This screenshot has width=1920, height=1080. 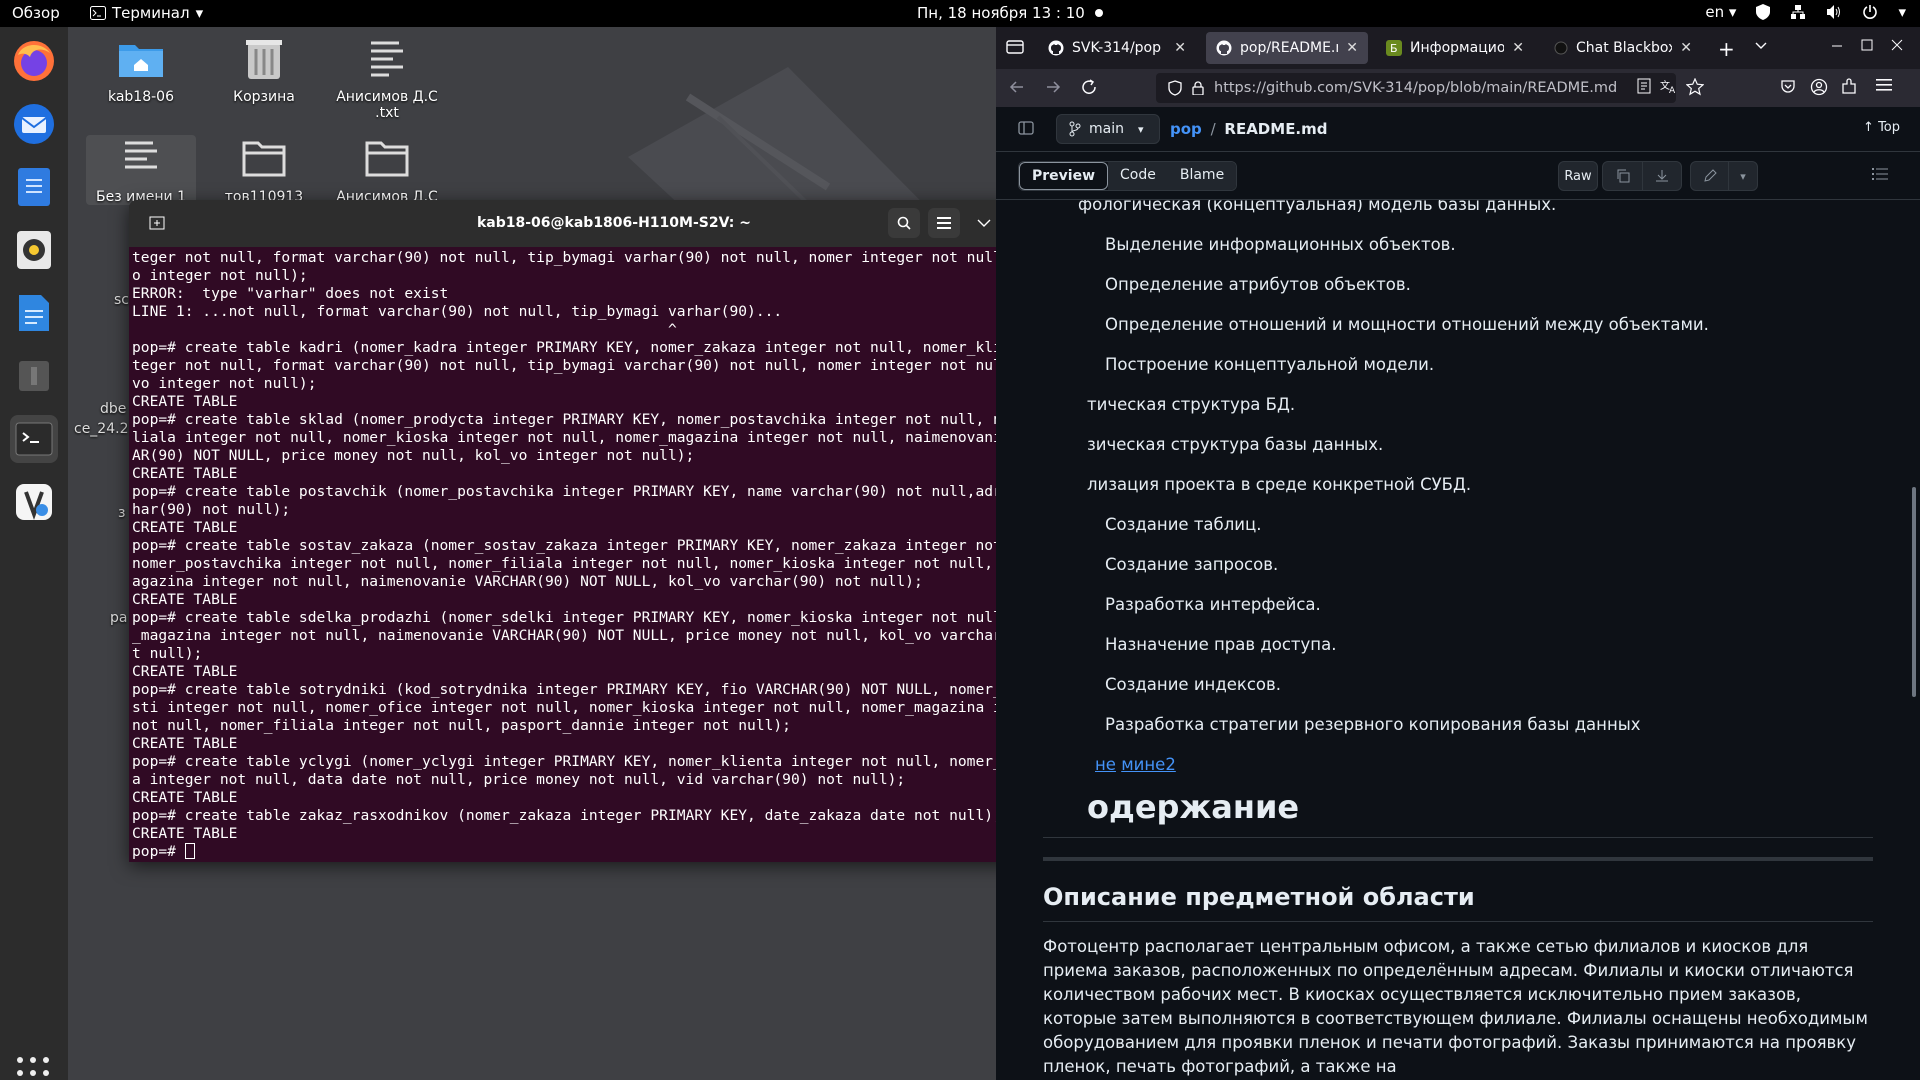 I want to click on power-icon, so click(x=1870, y=12).